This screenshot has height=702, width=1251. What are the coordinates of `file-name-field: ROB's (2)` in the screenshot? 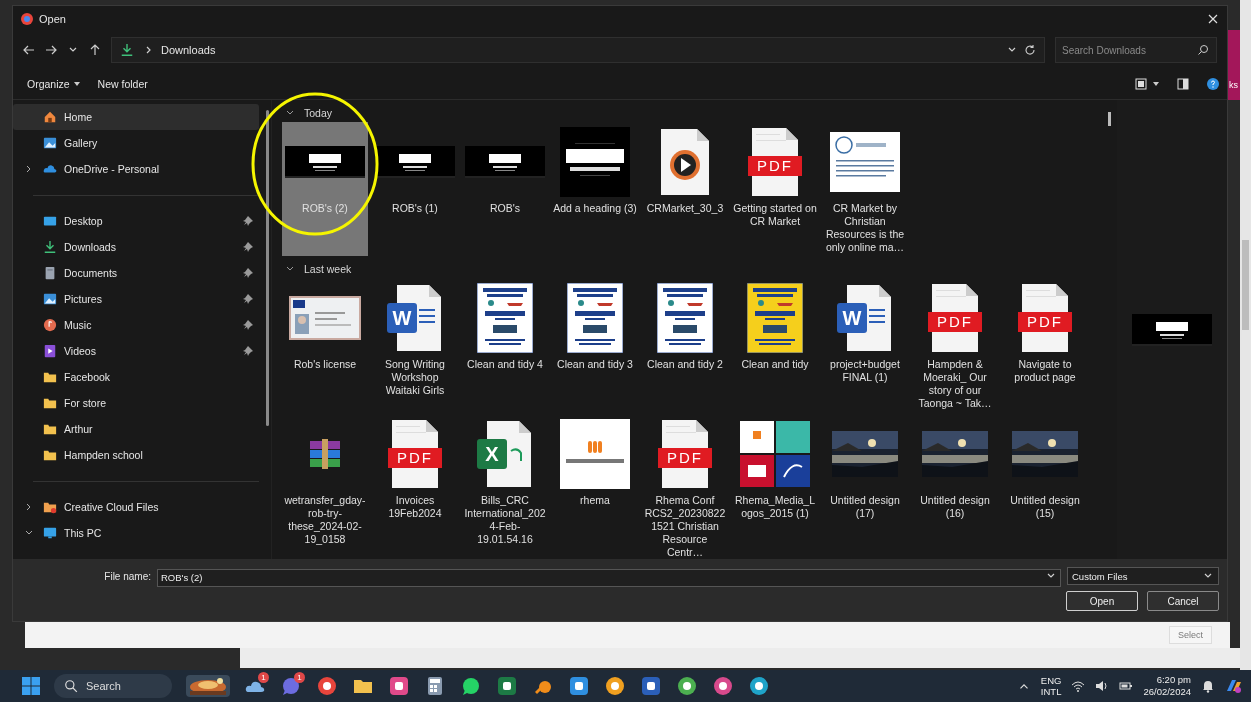 It's located at (609, 577).